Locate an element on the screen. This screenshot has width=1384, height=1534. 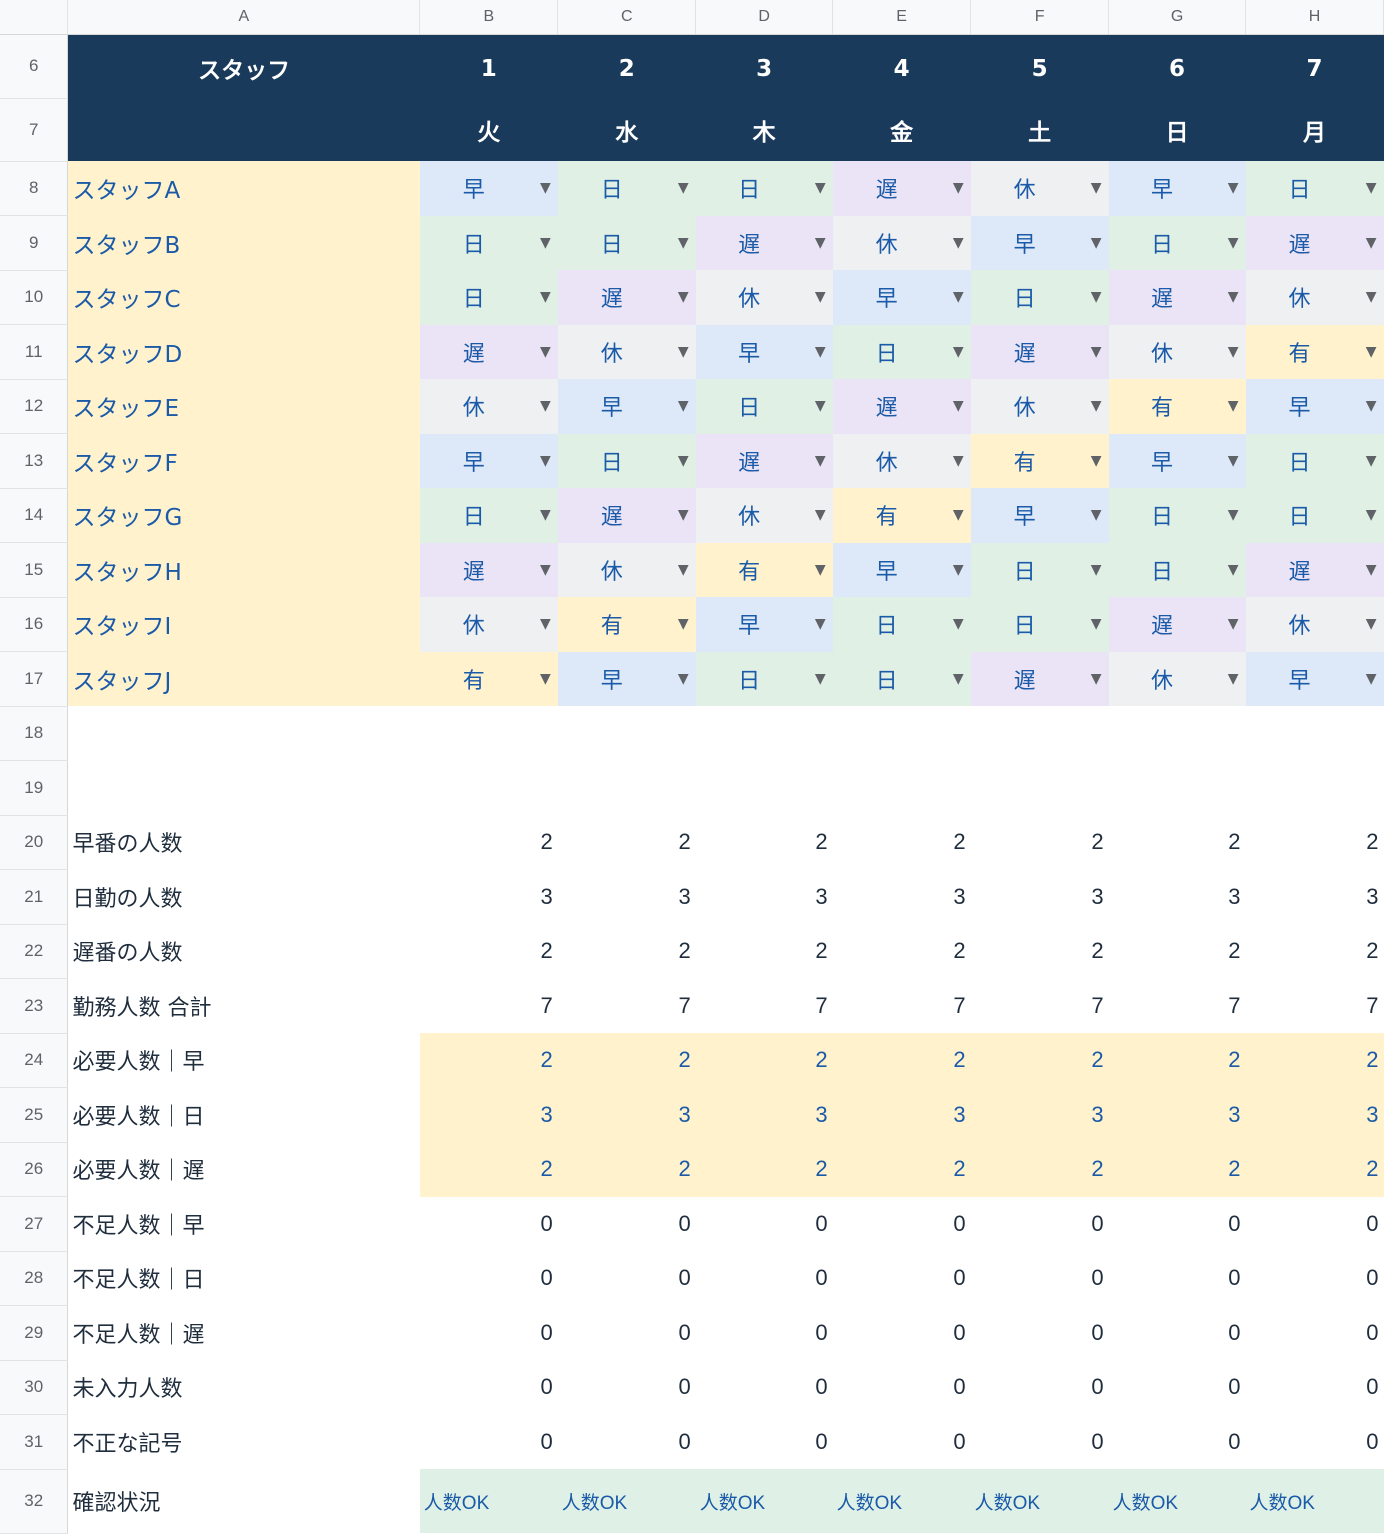
row-header: 13 is located at coordinates (34, 461).